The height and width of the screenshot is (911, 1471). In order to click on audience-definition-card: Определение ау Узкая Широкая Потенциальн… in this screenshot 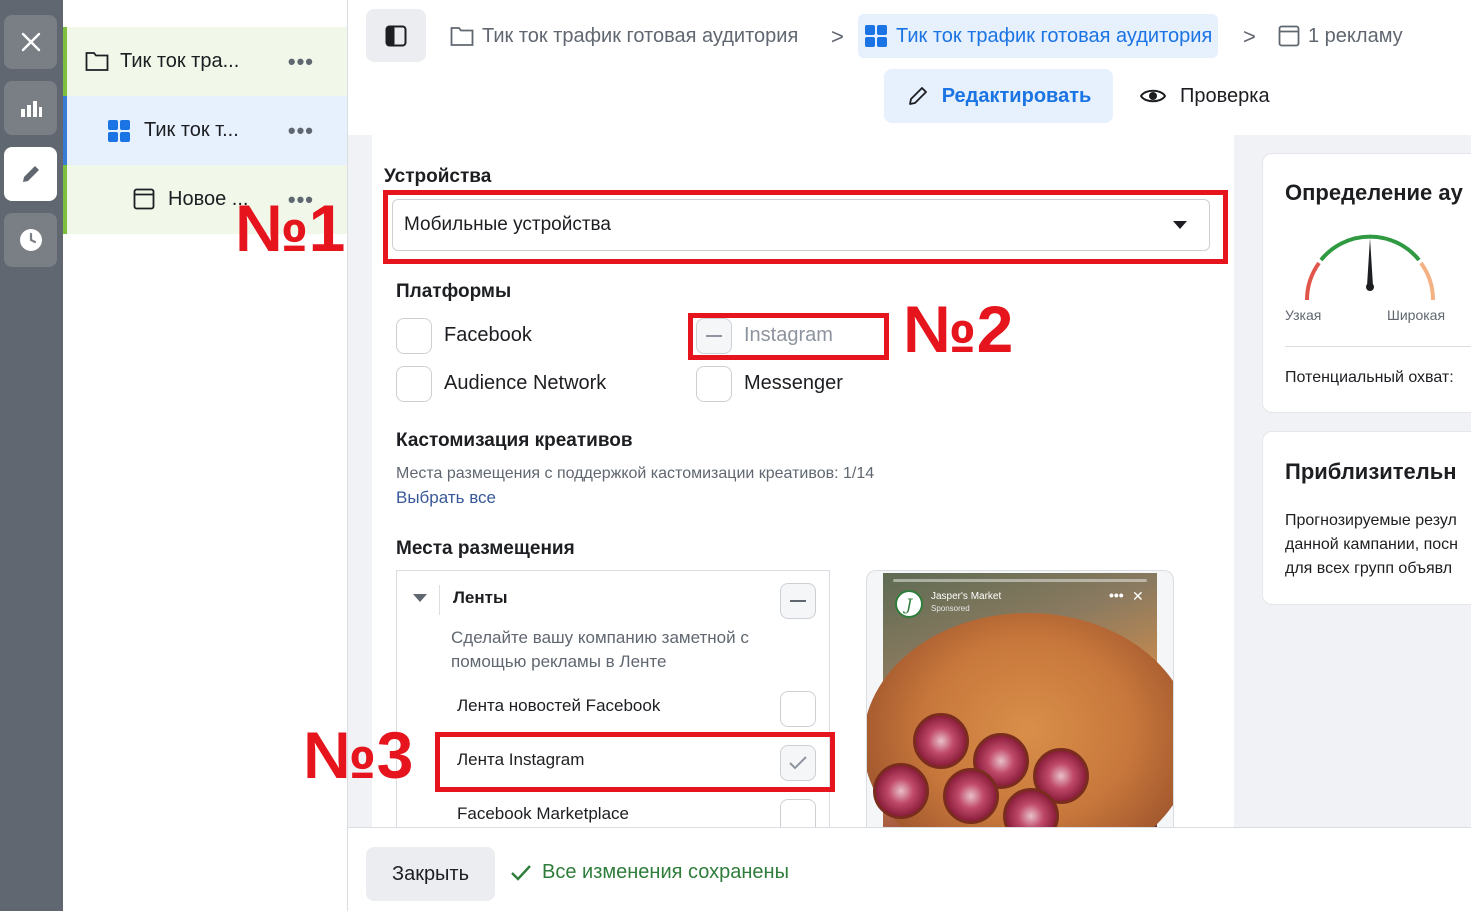, I will do `click(1366, 283)`.